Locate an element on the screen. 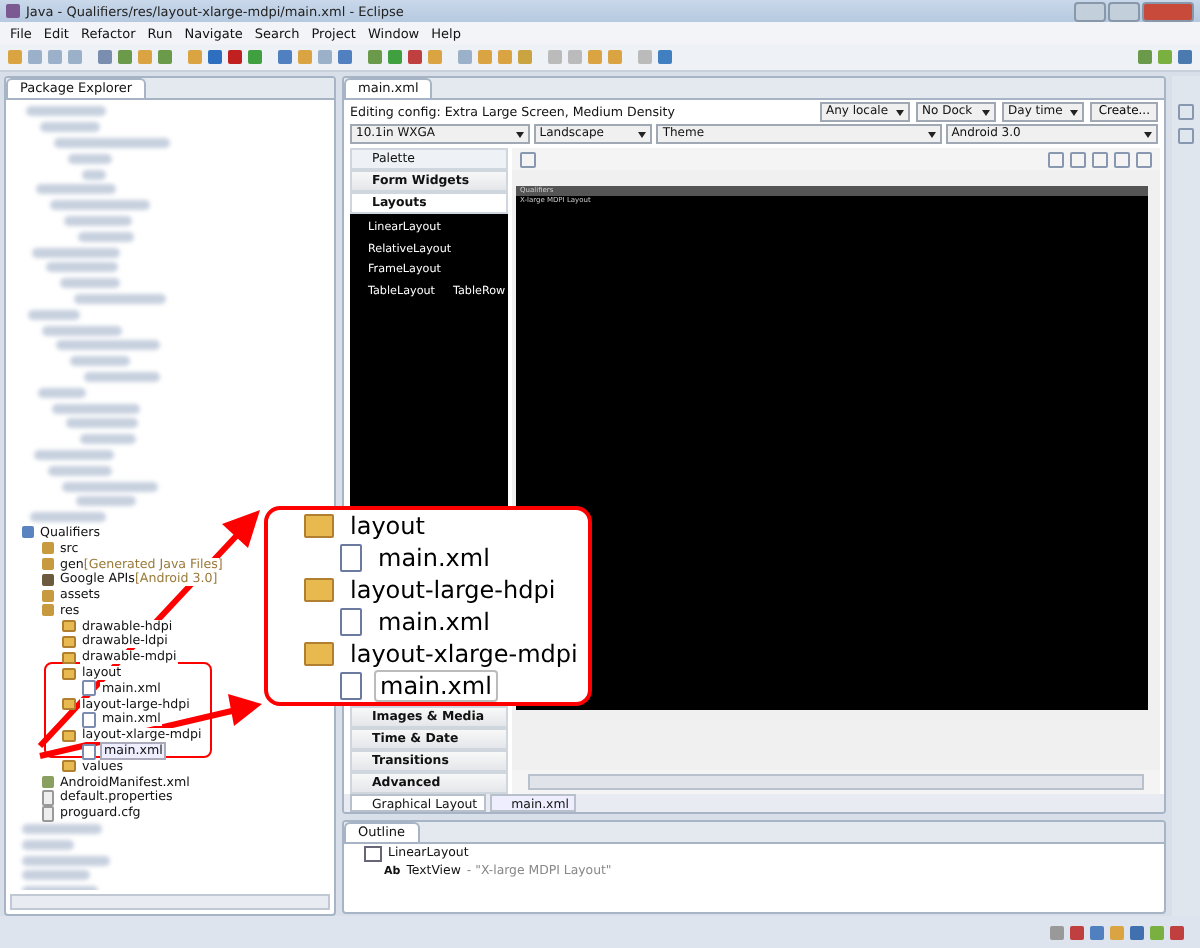 The height and width of the screenshot is (948, 1200). tree-item: layout is located at coordinates (387, 526).